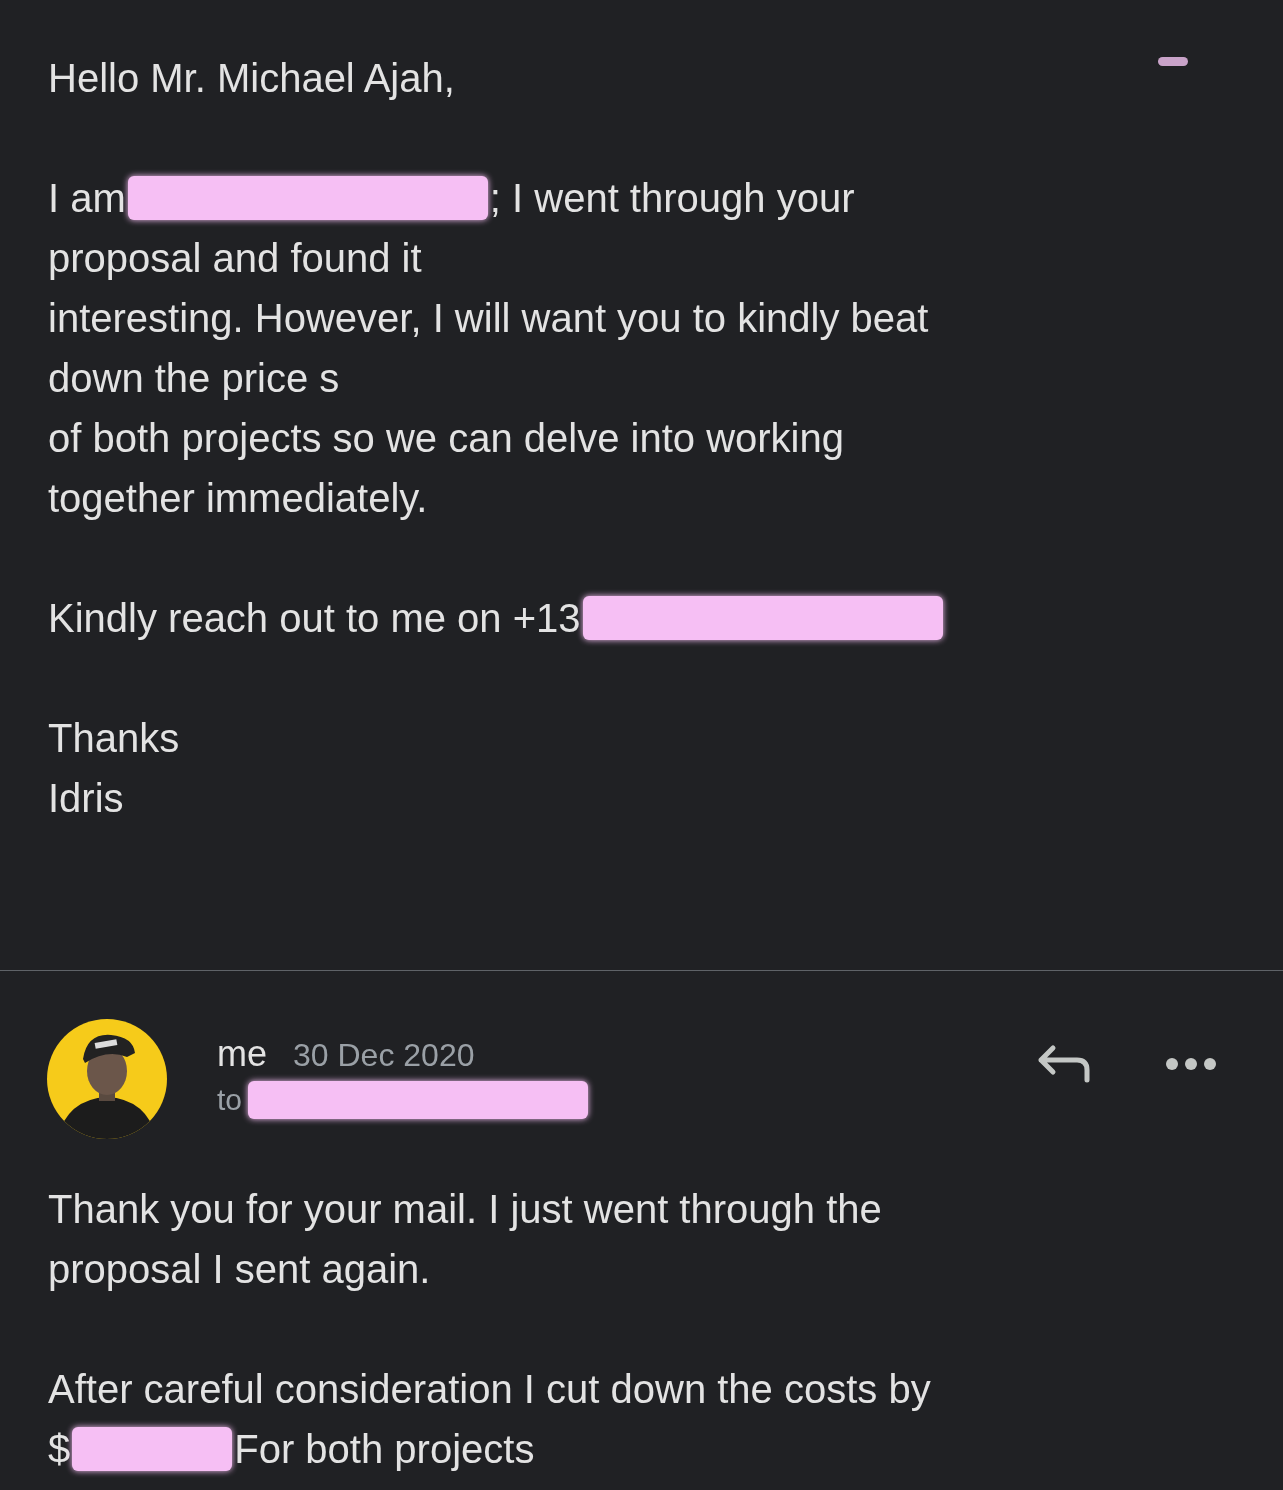  What do you see at coordinates (384, 1449) in the screenshot?
I see `message-text: For both projects` at bounding box center [384, 1449].